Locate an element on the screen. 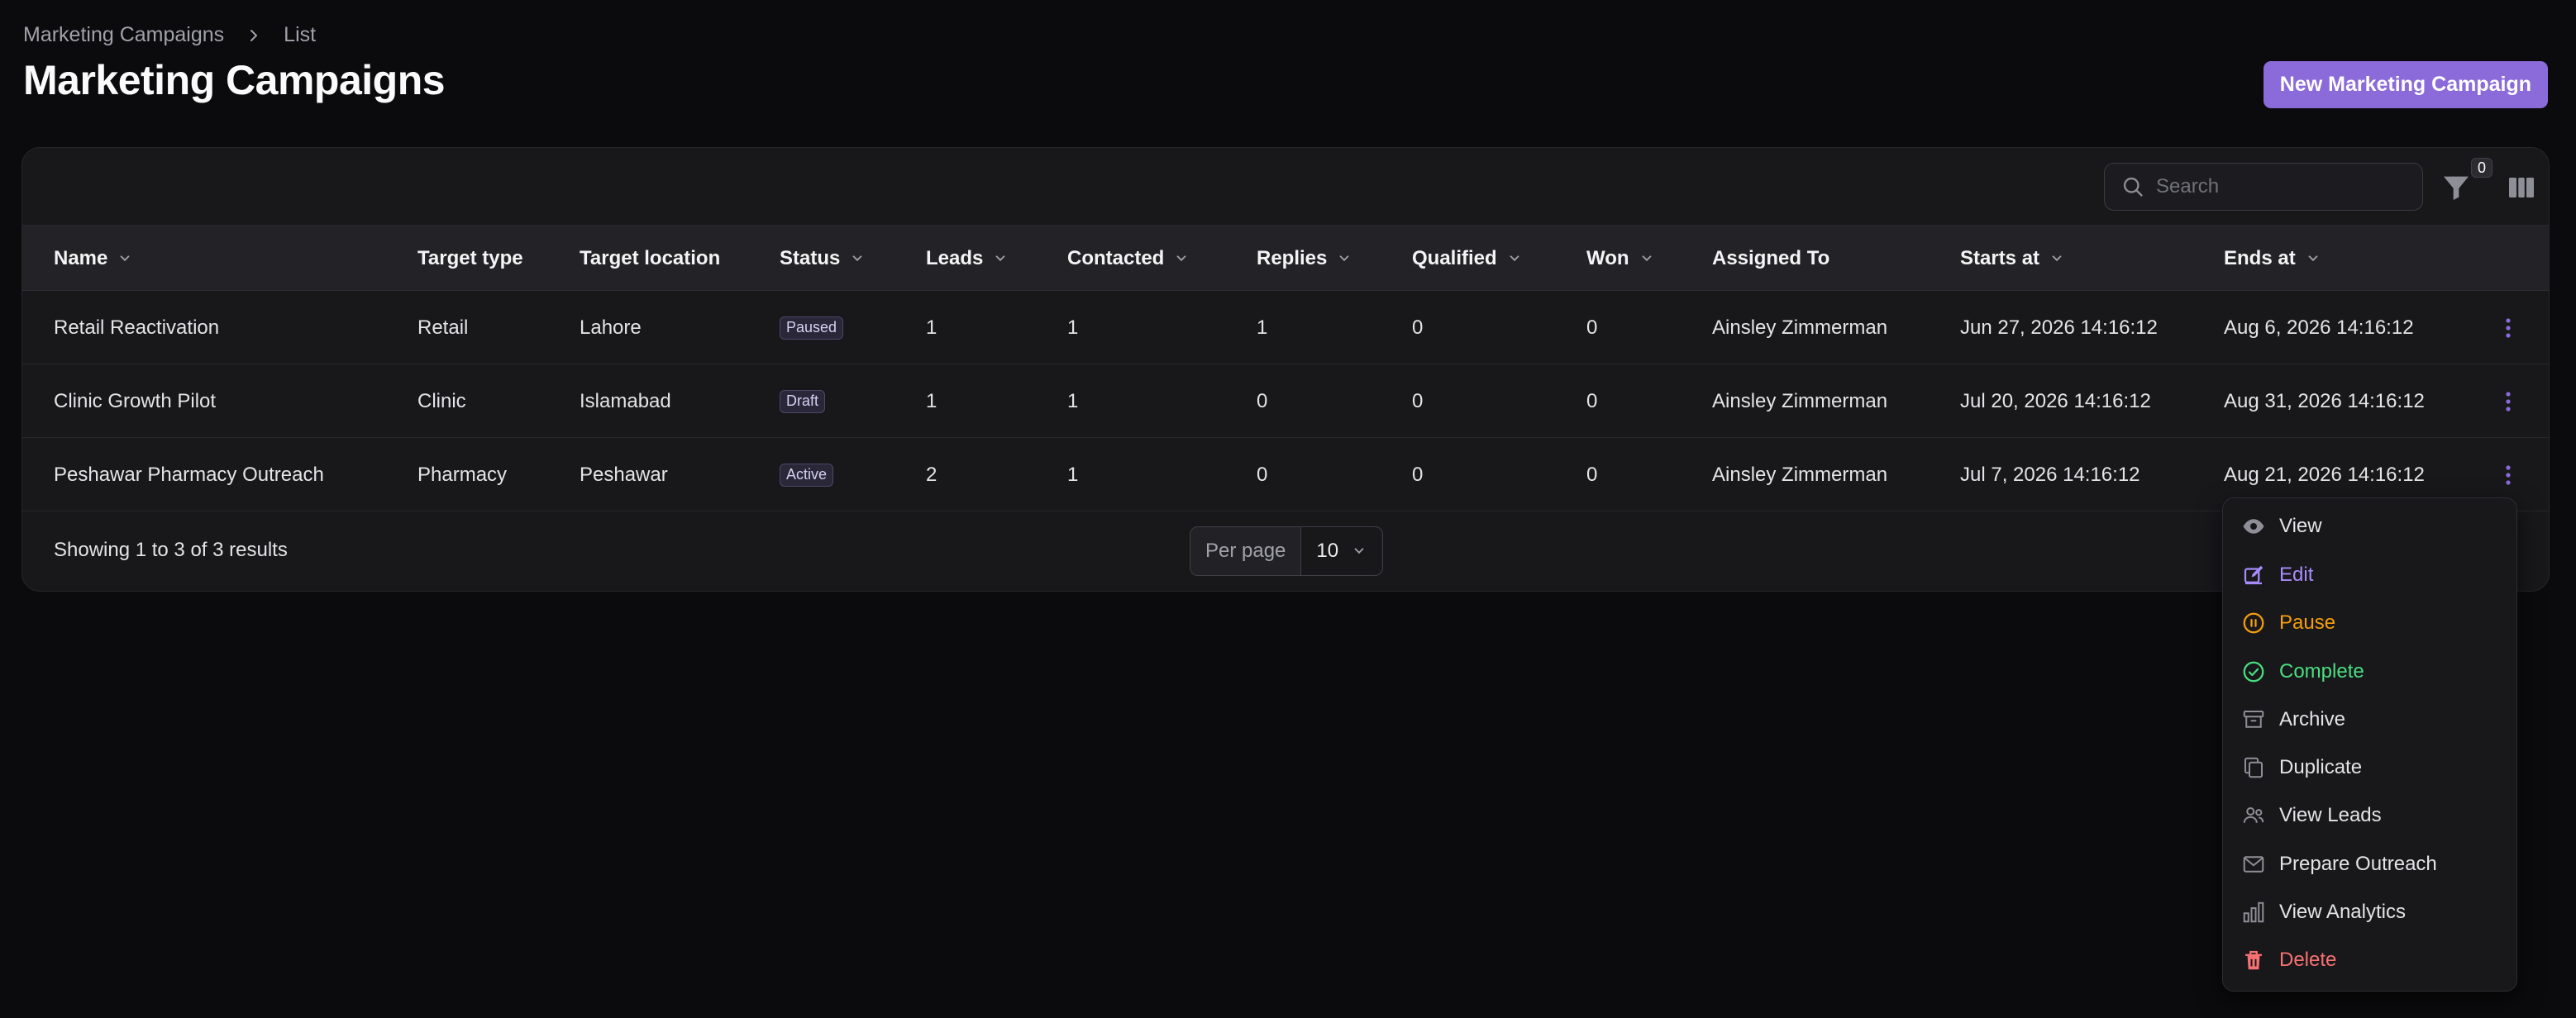 This screenshot has width=2576, height=1018. column-header-name: Name is located at coordinates (93, 259).